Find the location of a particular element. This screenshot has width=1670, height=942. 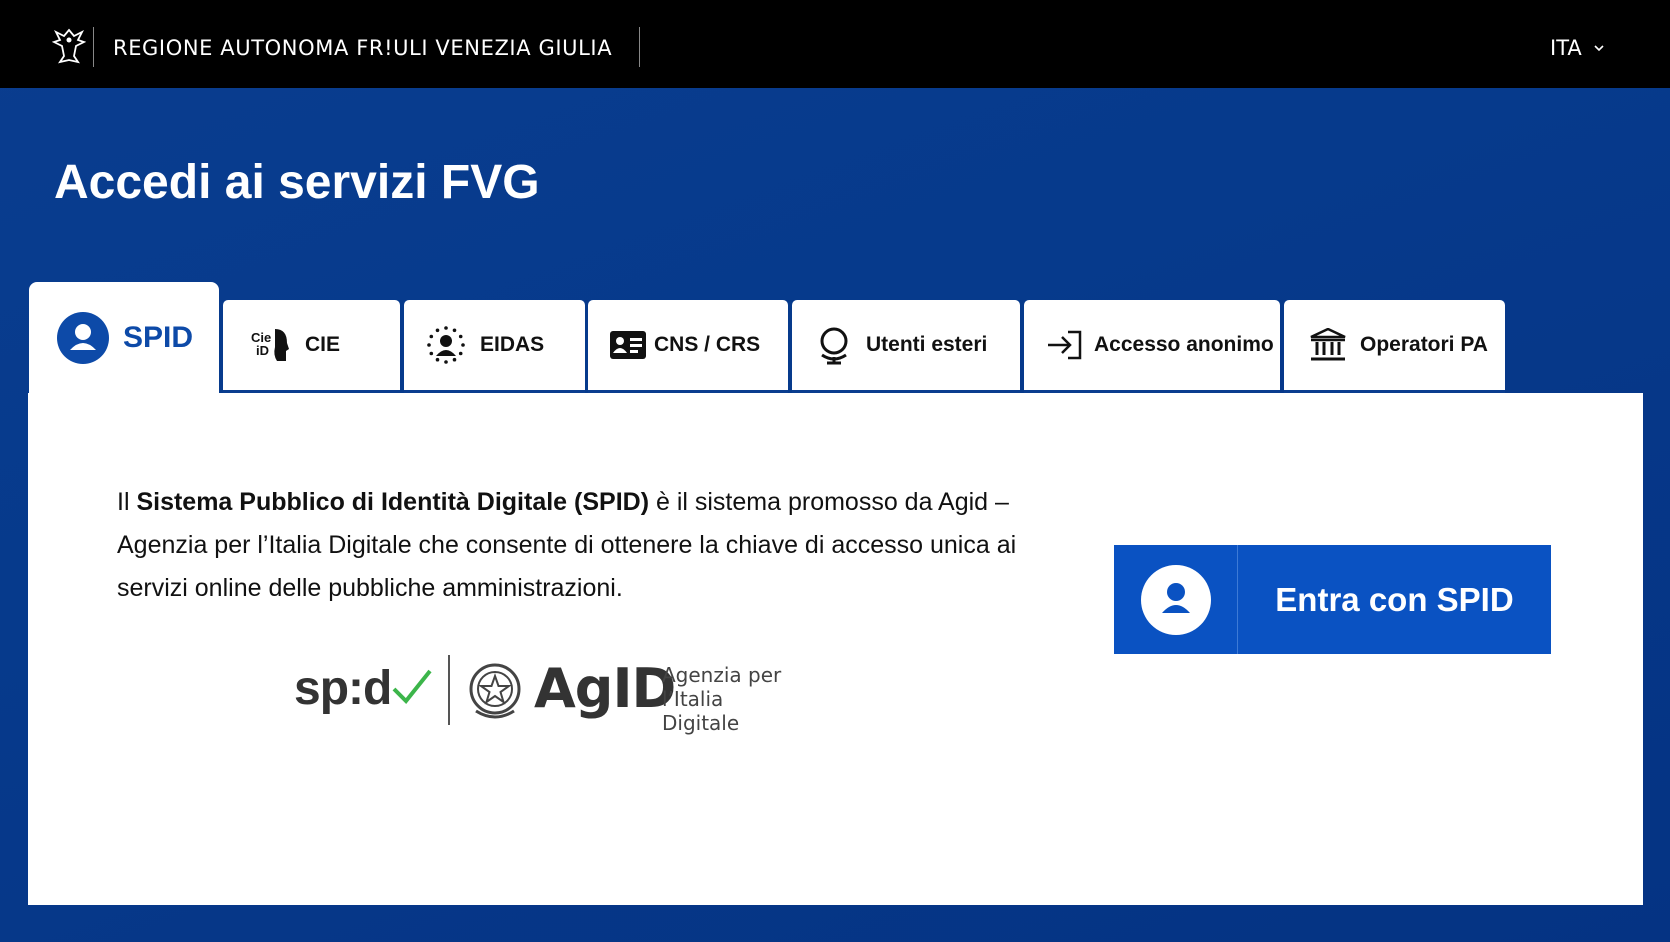

tab-label: CNS / CRS is located at coordinates (707, 344).